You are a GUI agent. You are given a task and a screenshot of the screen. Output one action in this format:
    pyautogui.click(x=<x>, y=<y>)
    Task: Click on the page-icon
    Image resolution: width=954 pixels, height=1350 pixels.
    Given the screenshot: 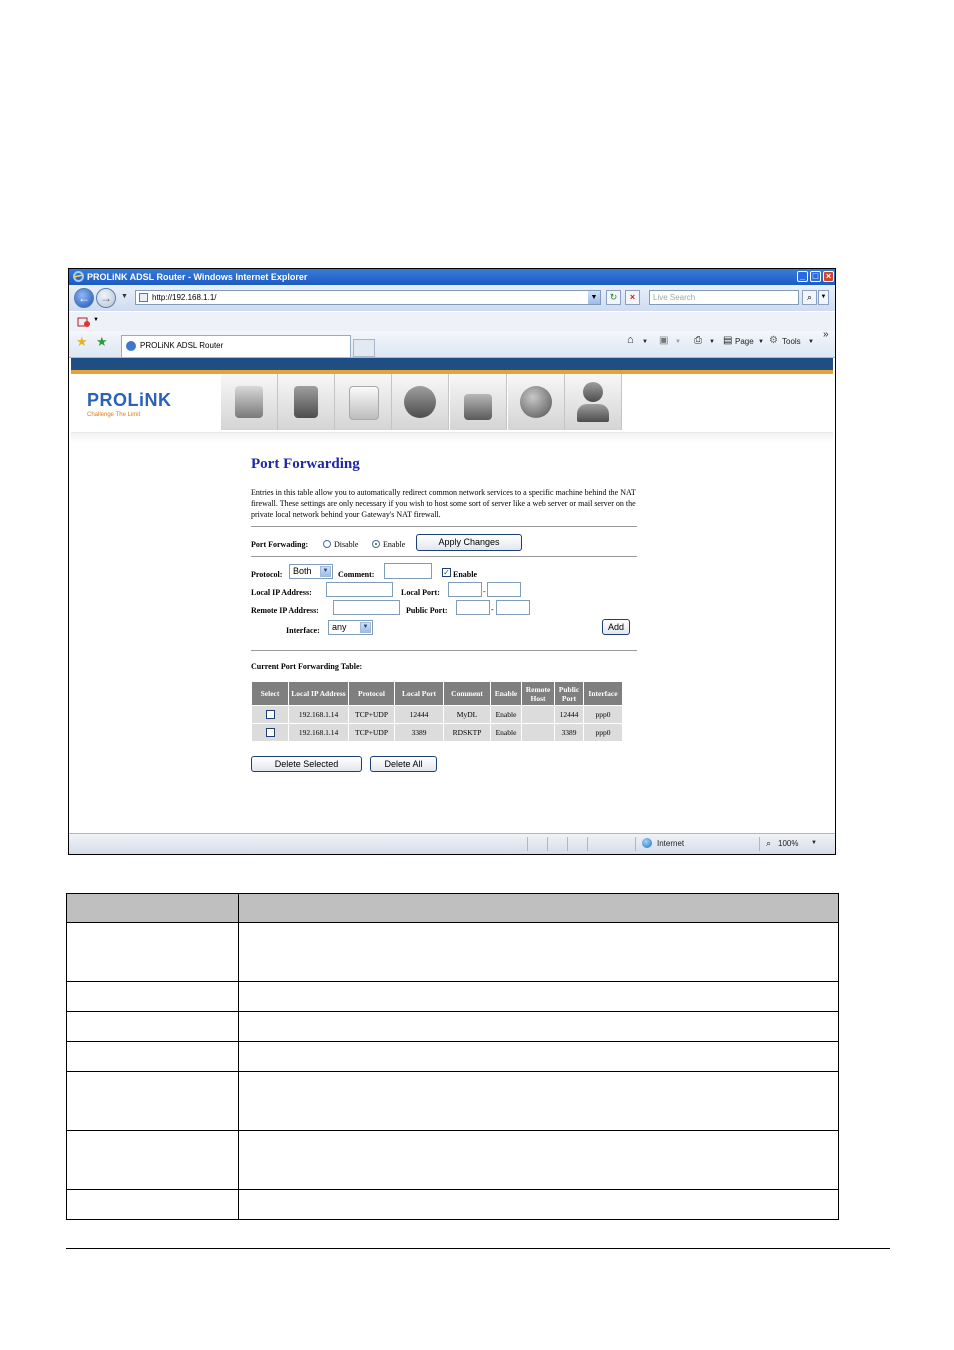 What is the action you would take?
    pyautogui.click(x=143, y=297)
    